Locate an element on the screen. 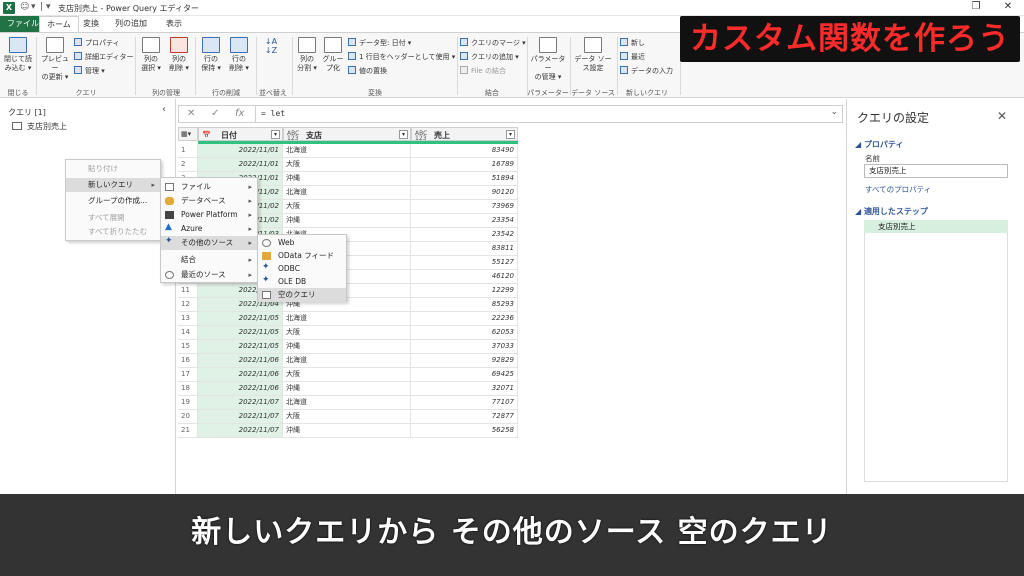 The width and height of the screenshot is (1024, 576). new-source-button: 新し is located at coordinates (632, 43).